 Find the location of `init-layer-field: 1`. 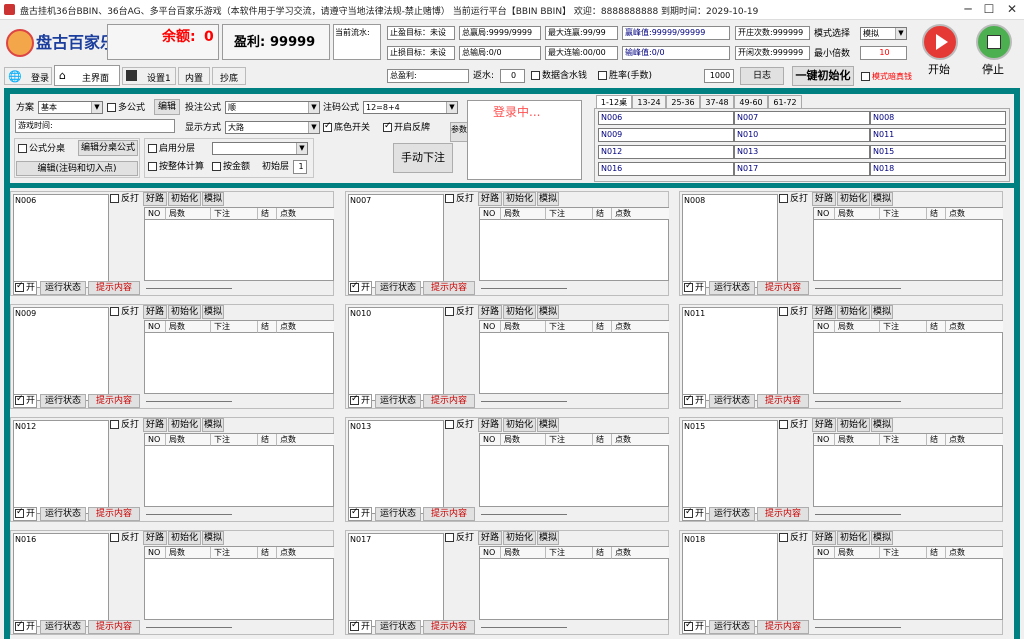

init-layer-field: 1 is located at coordinates (300, 167).